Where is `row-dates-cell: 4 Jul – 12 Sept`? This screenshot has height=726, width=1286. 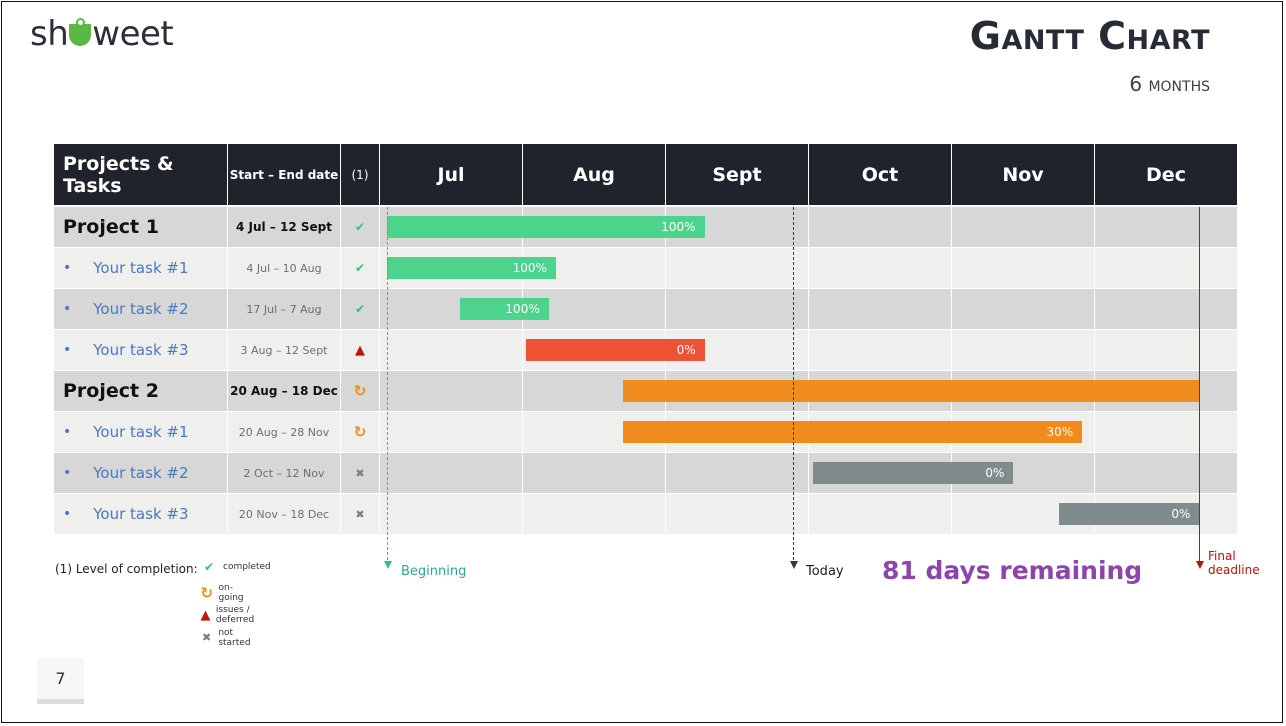
row-dates-cell: 4 Jul – 12 Sept is located at coordinates (284, 227).